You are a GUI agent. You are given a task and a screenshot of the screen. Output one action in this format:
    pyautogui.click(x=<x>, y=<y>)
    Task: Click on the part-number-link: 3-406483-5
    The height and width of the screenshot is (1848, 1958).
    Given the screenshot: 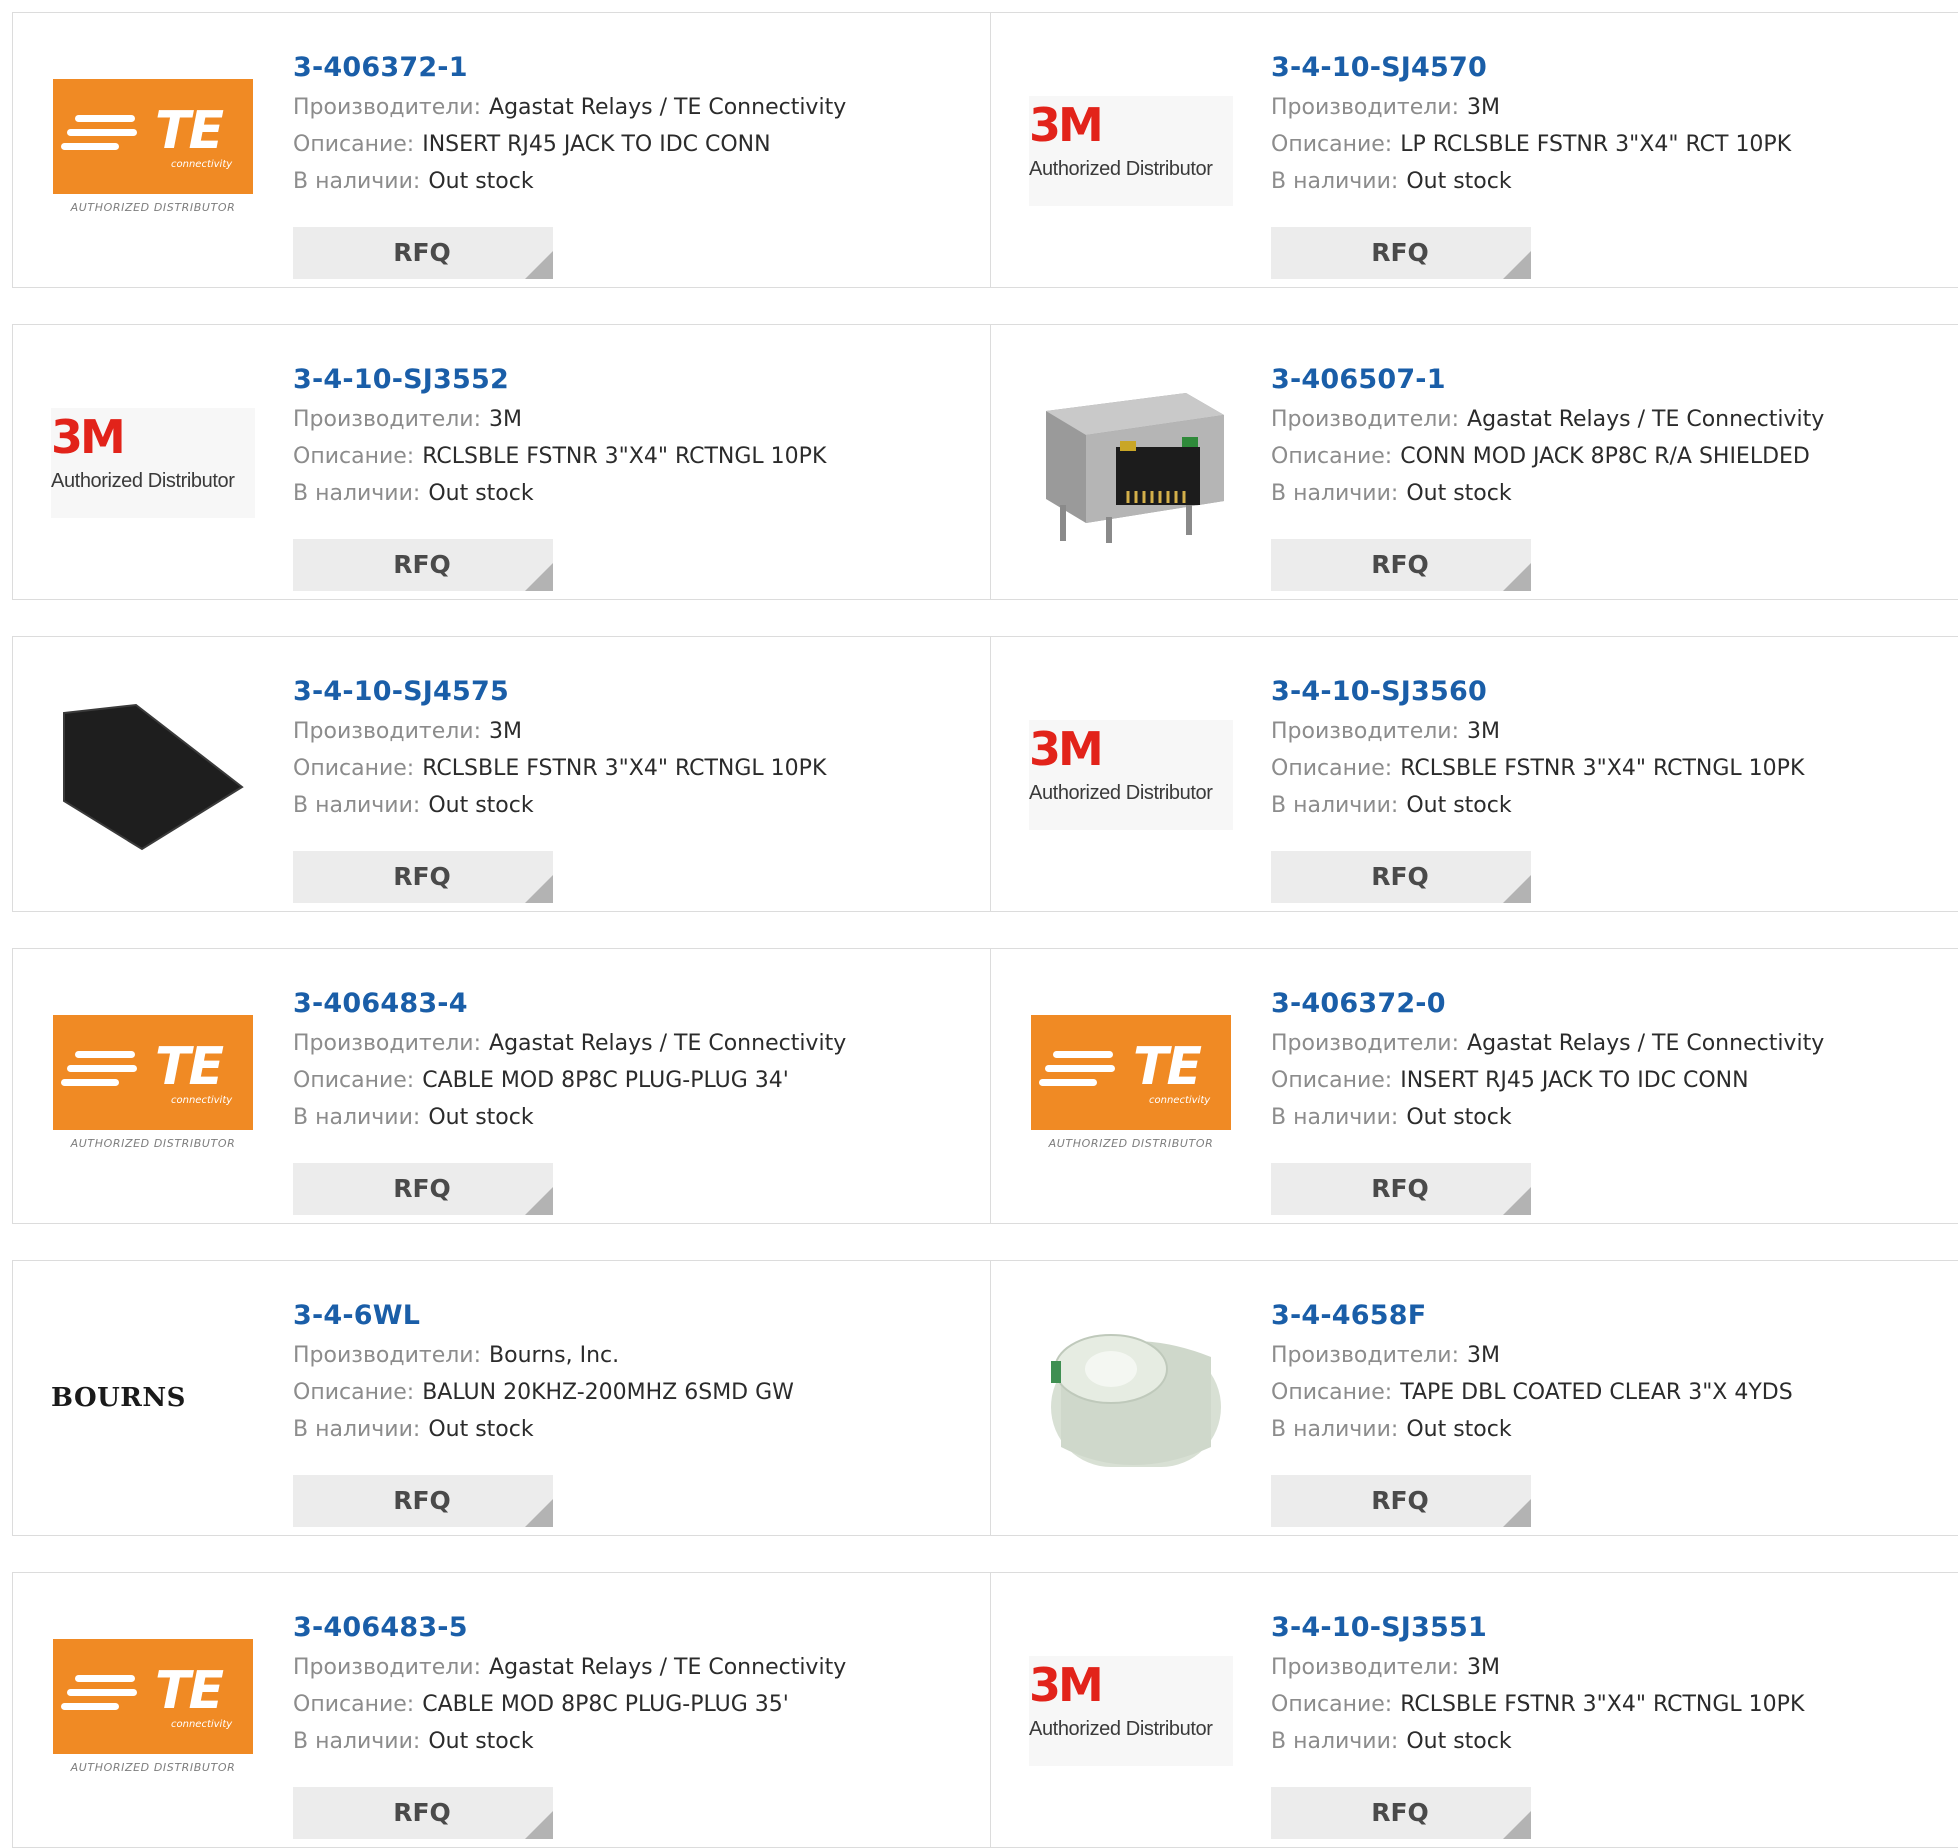 What is the action you would take?
    pyautogui.click(x=569, y=1628)
    